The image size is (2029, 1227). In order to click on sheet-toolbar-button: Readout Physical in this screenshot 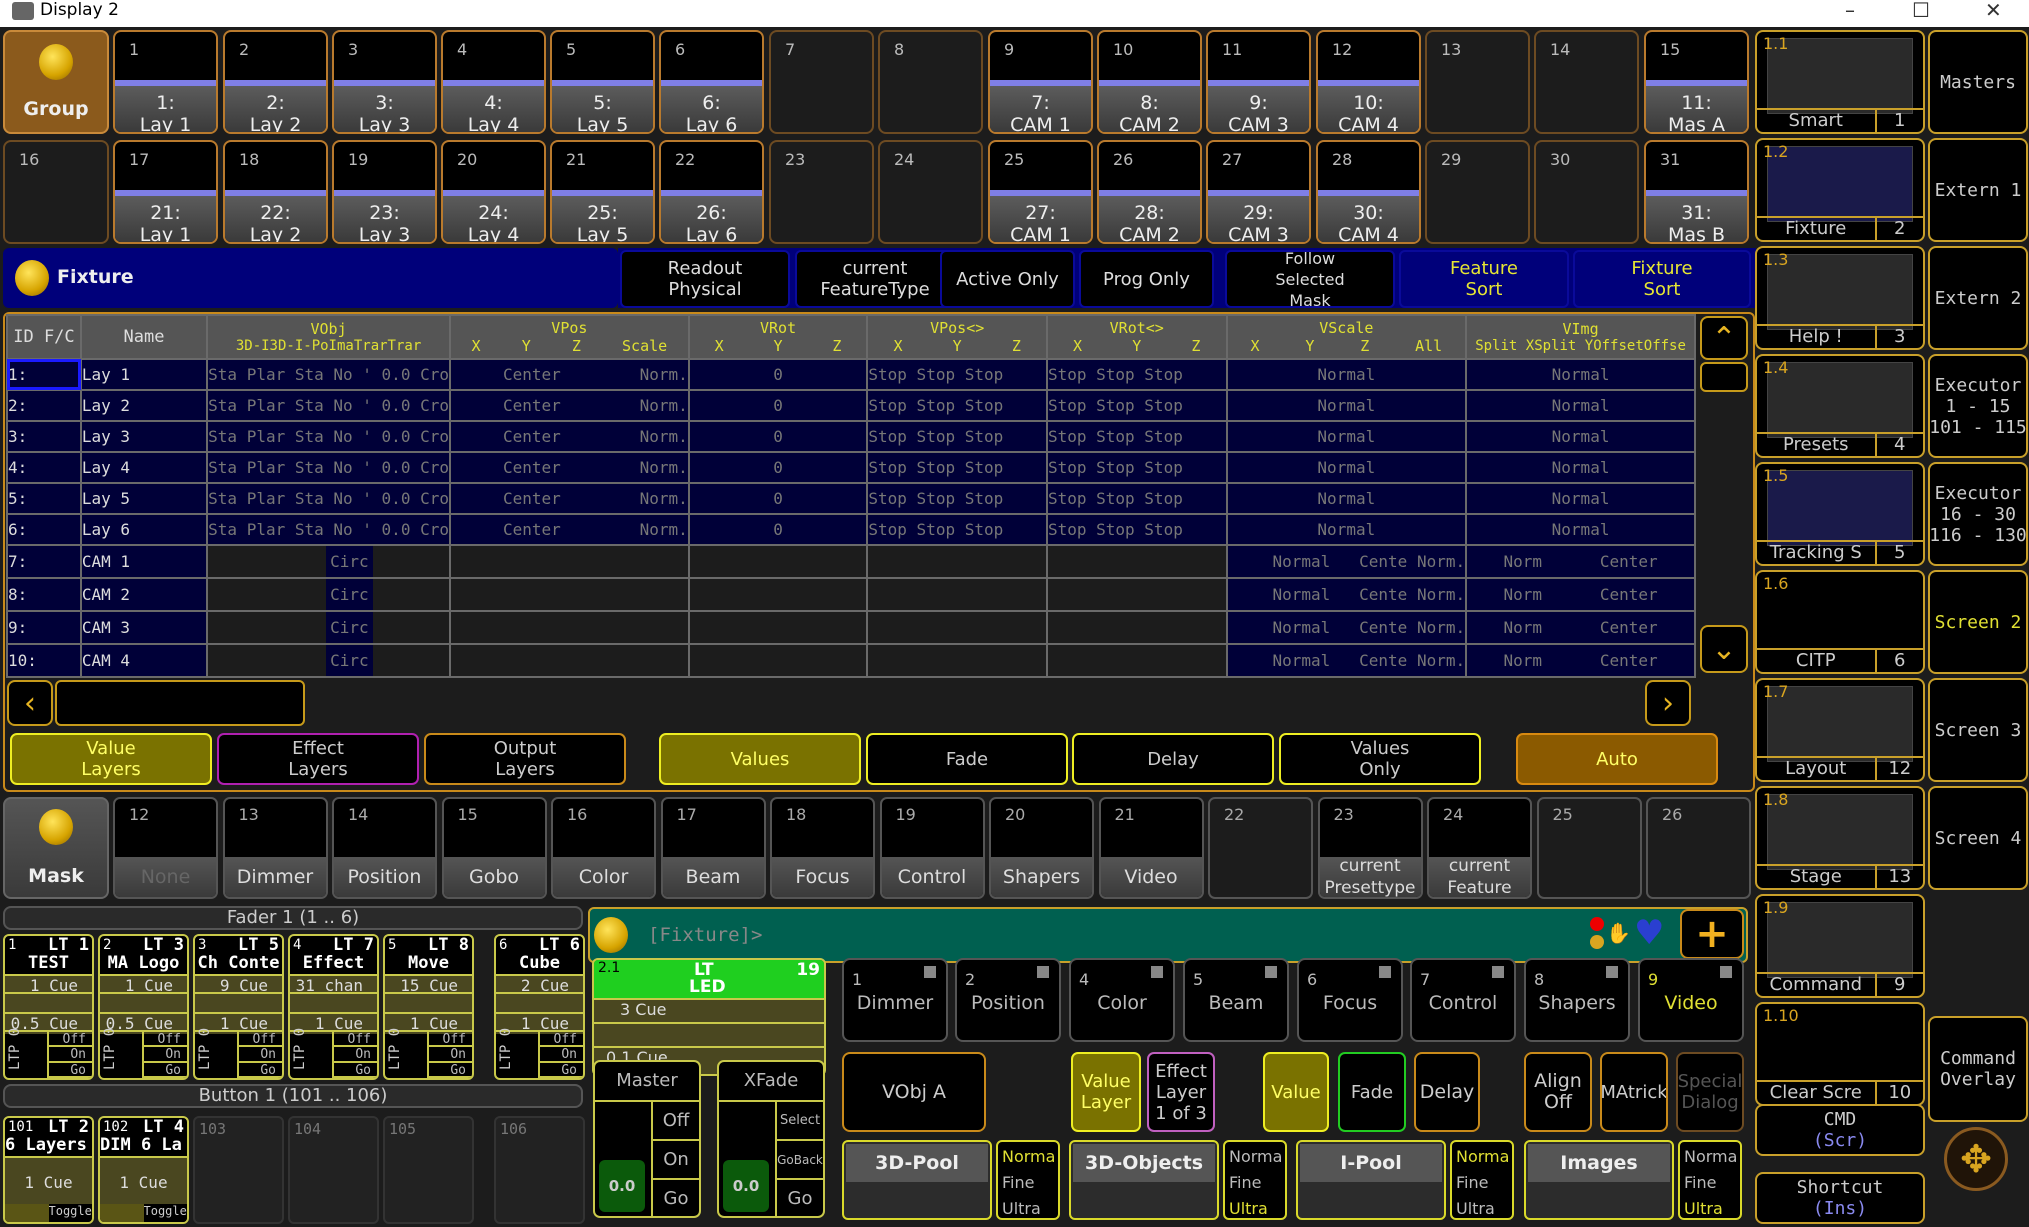, I will do `click(705, 279)`.